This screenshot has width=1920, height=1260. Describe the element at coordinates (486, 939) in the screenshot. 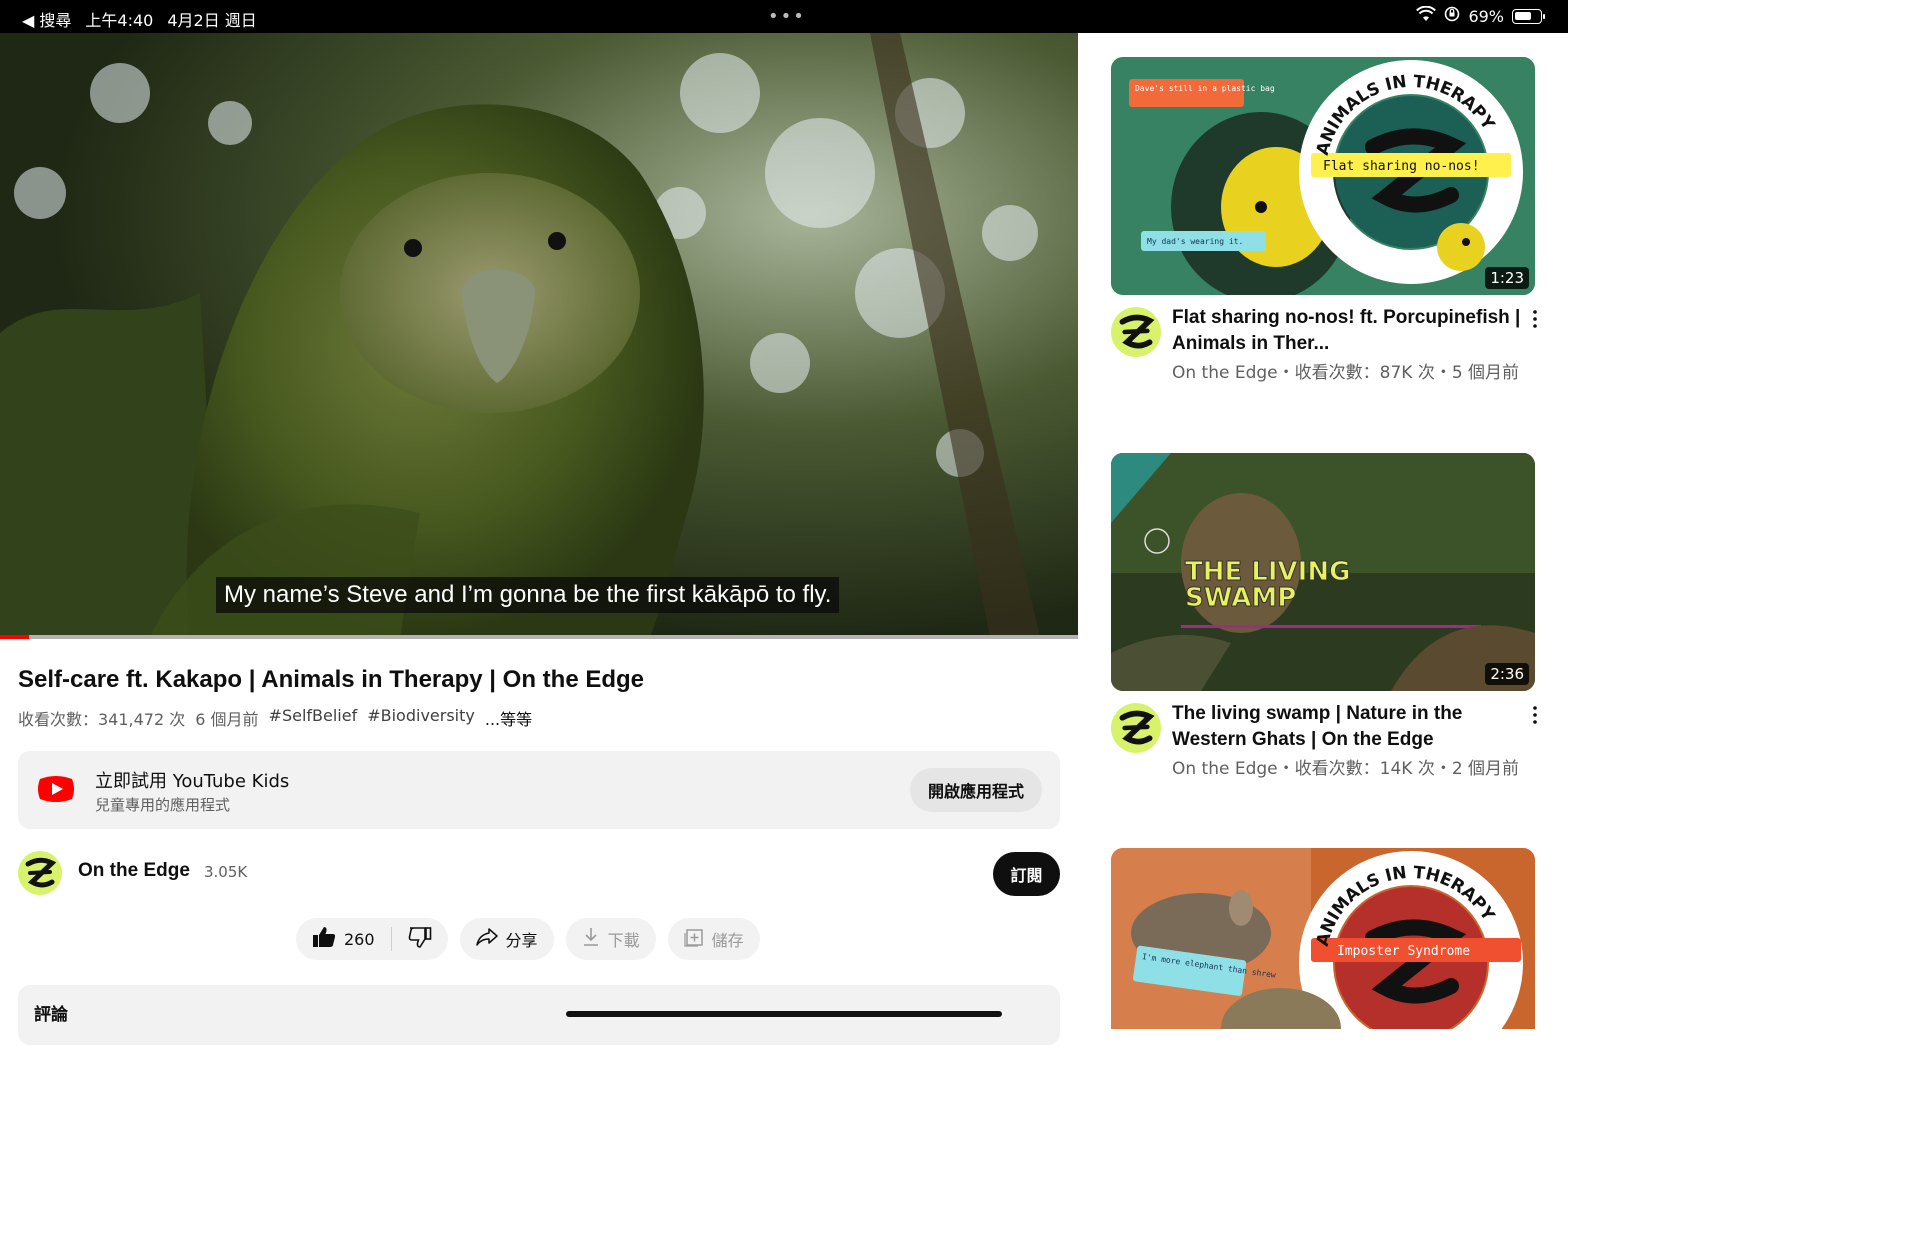

I see `share-icon` at that location.